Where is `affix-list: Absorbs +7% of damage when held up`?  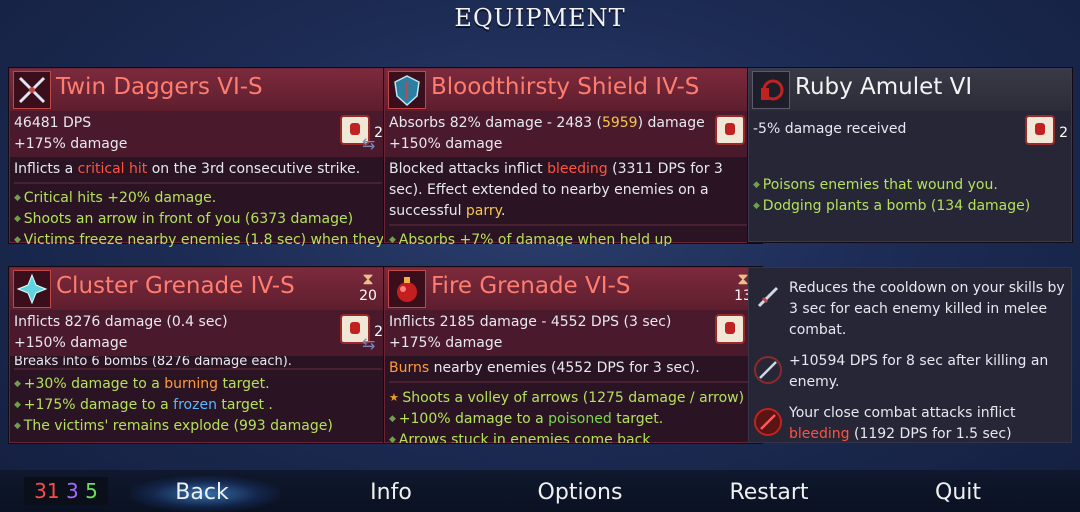
affix-list: Absorbs +7% of damage when held up is located at coordinates (573, 236).